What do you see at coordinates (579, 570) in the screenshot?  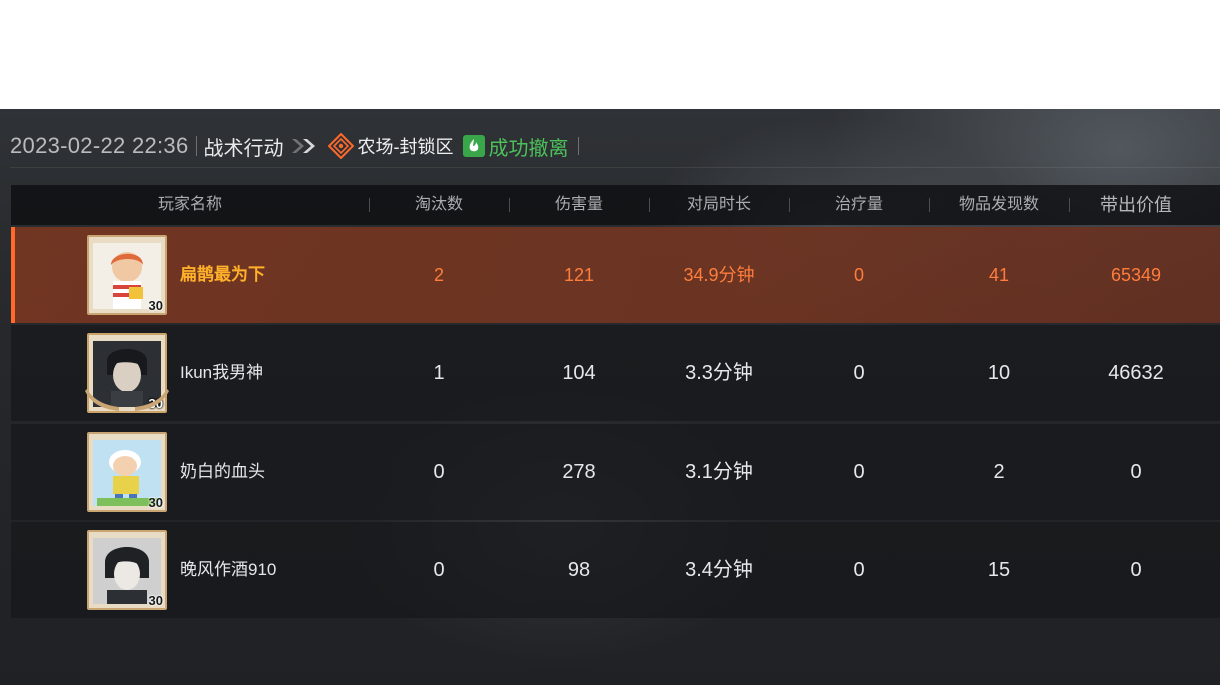 I see `cell-damage: 98` at bounding box center [579, 570].